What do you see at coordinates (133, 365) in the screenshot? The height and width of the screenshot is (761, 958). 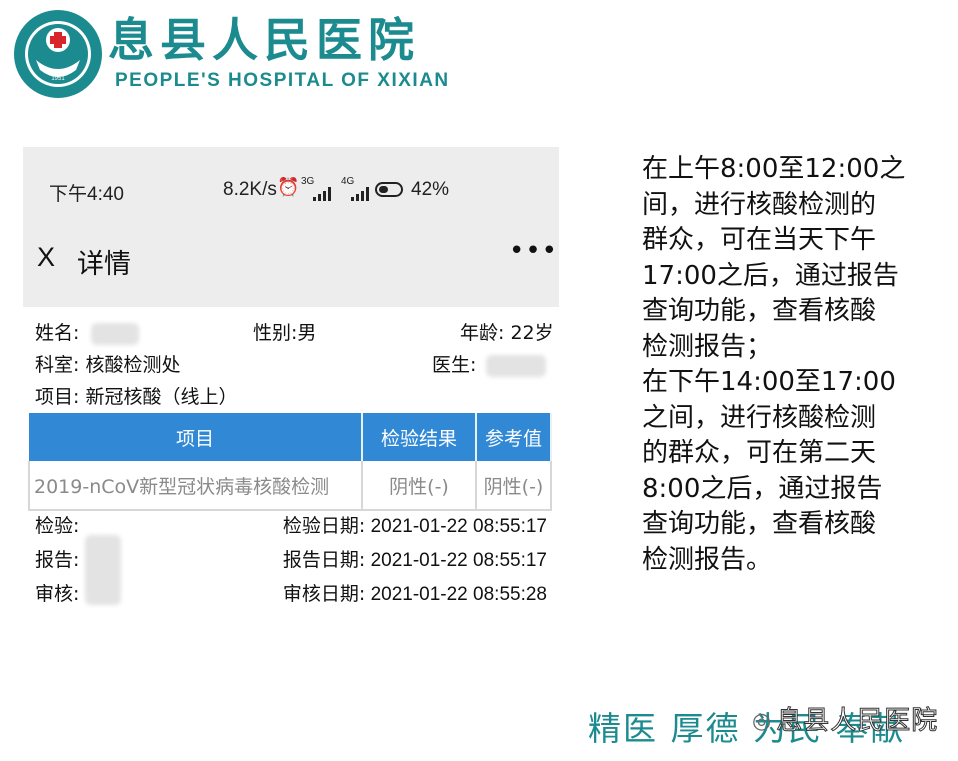 I see `dept-value: 核酸检测处` at bounding box center [133, 365].